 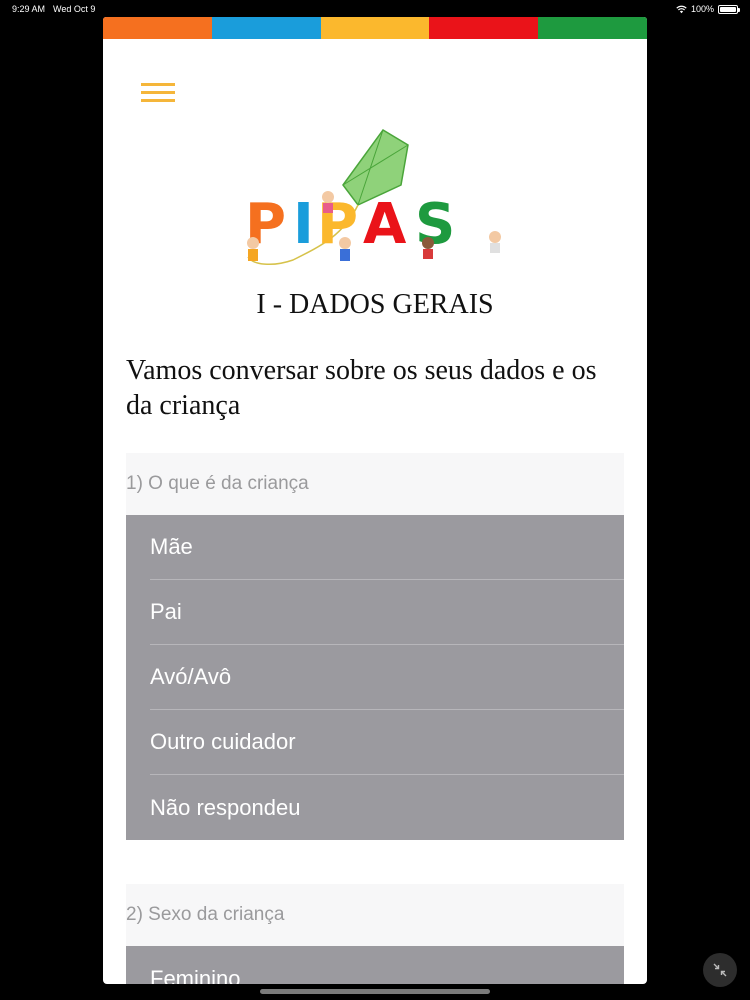 What do you see at coordinates (387, 677) in the screenshot?
I see `option-avo: Avó/Avô` at bounding box center [387, 677].